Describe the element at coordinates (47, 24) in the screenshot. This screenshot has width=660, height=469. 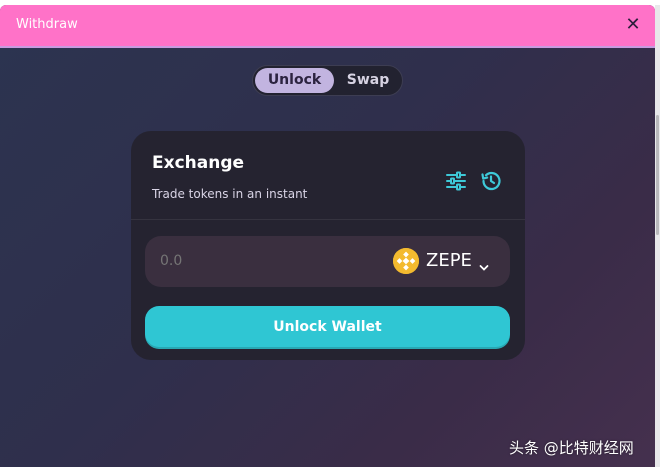
I see `window-title: Withdraw` at that location.